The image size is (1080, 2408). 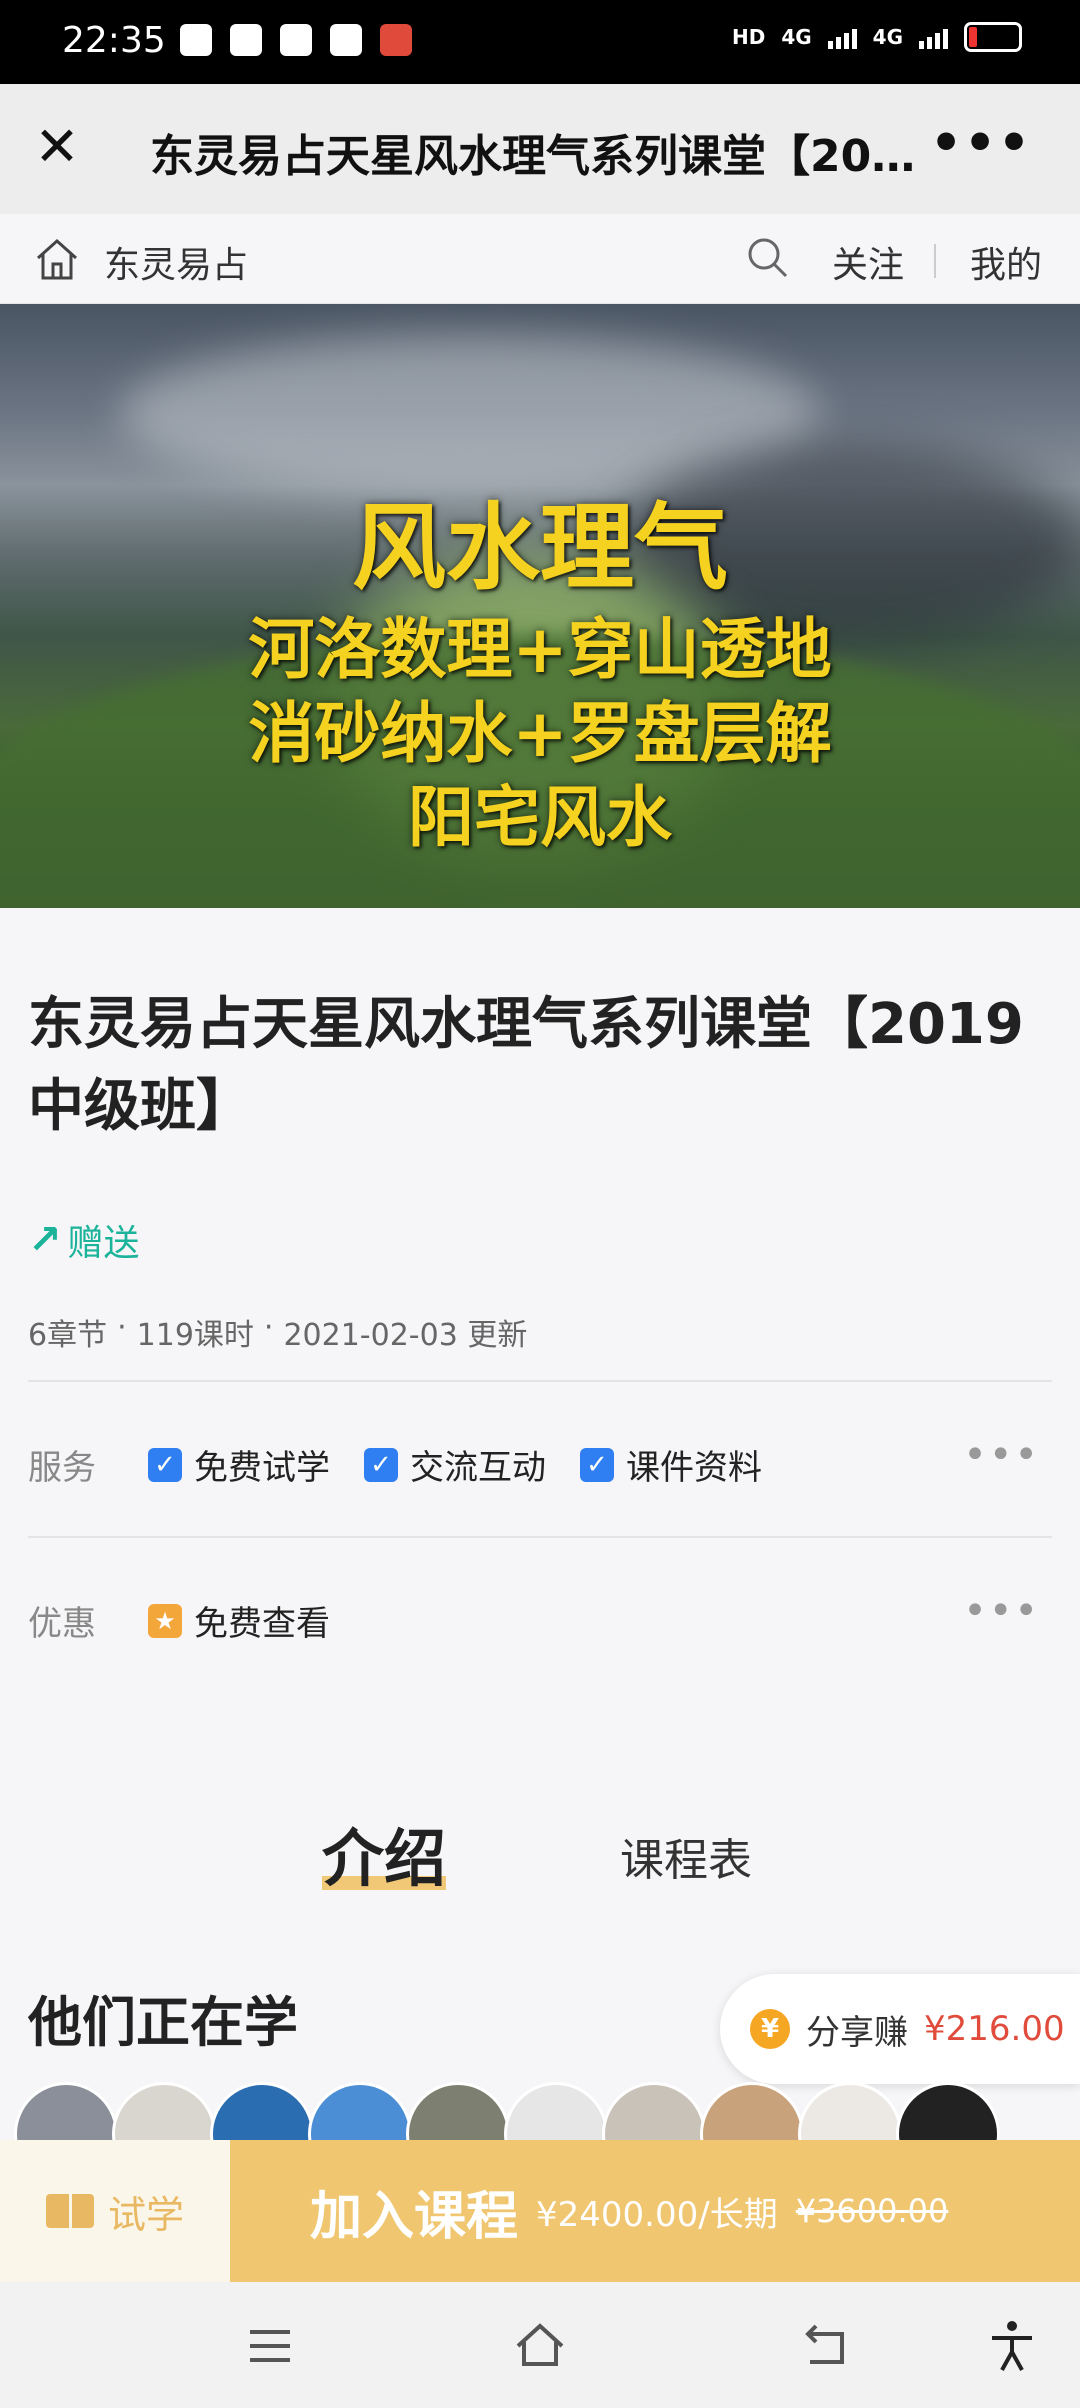 I want to click on service-materials: ✓ 课件资料, so click(x=671, y=1464).